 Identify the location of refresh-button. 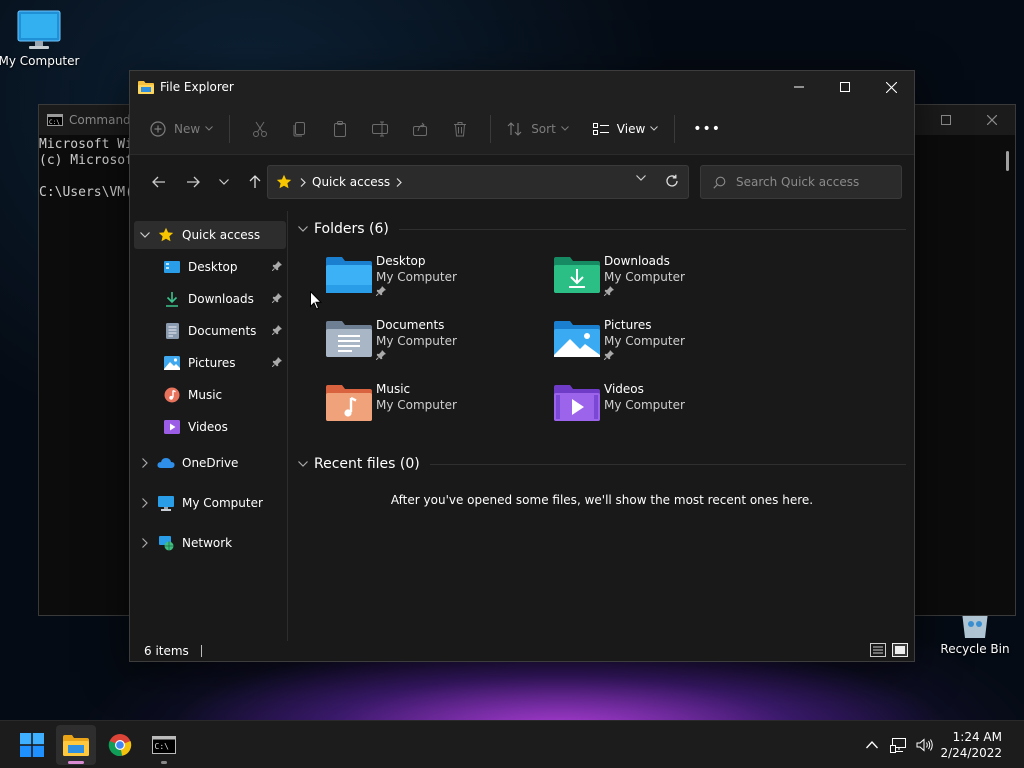
(672, 181).